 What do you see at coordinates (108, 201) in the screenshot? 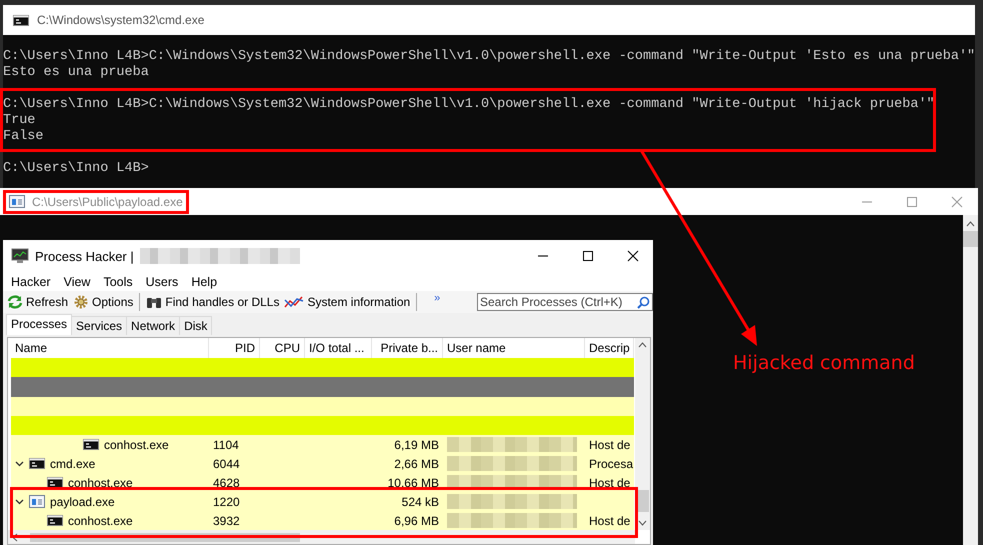
I see `window-title: C:\Users\Public\payload.exe` at bounding box center [108, 201].